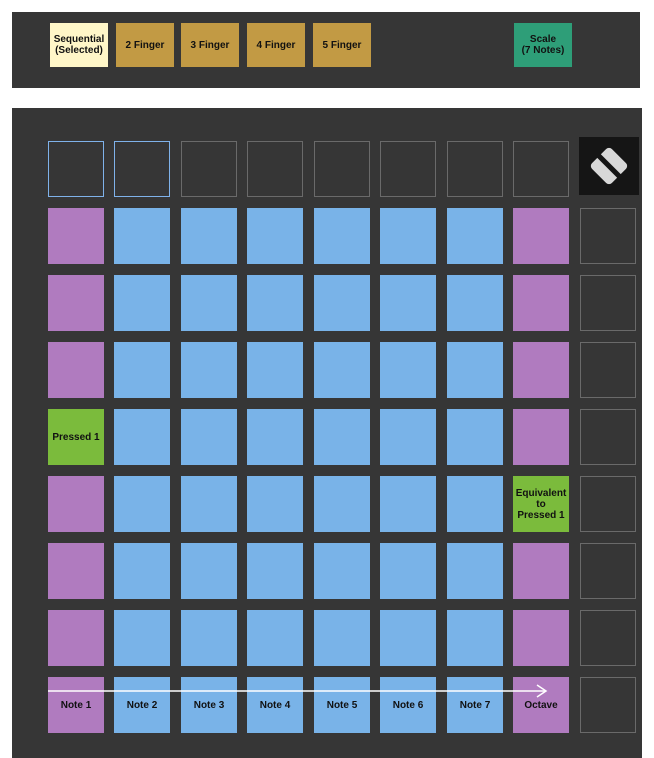 This screenshot has height=758, width=654. I want to click on mode-2-finger-button: 2 Finger, so click(145, 45).